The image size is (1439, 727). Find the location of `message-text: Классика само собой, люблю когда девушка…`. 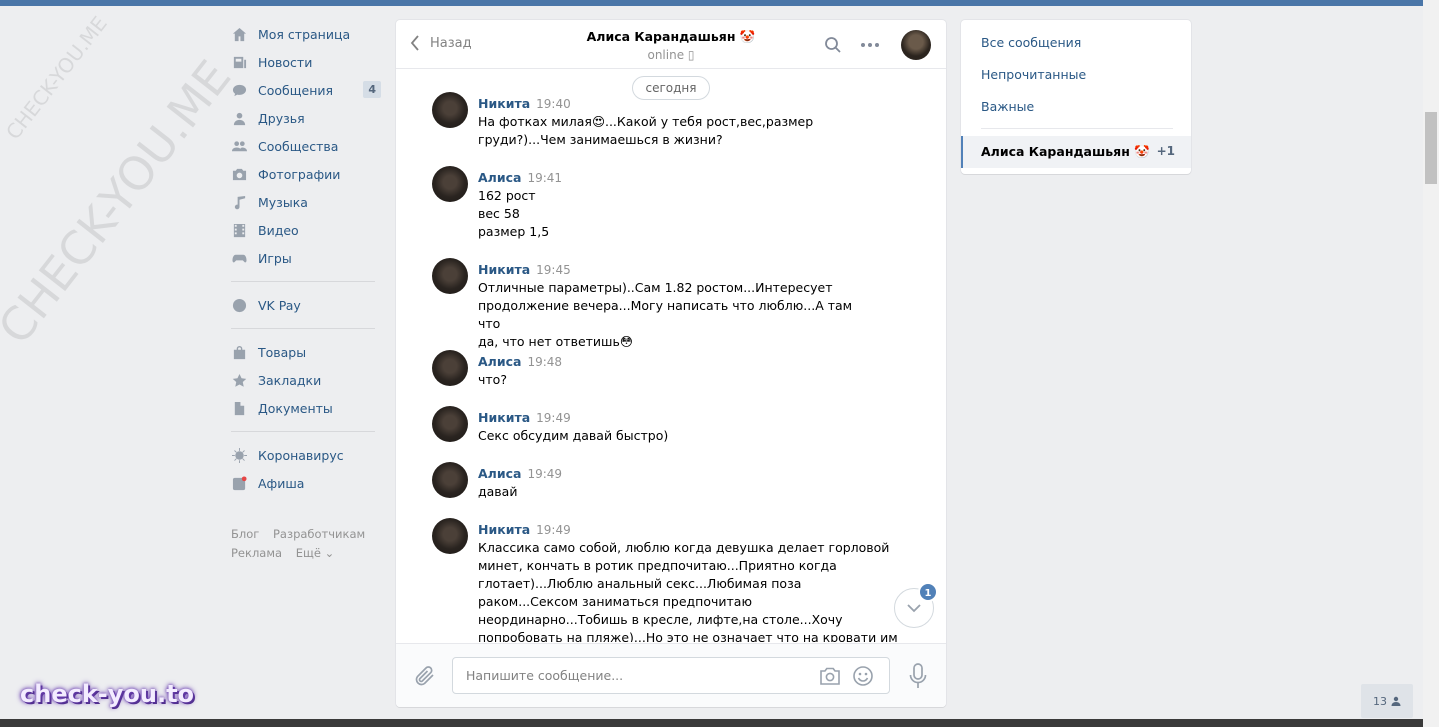

message-text: Классика само собой, люблю когда девушка… is located at coordinates (688, 591).